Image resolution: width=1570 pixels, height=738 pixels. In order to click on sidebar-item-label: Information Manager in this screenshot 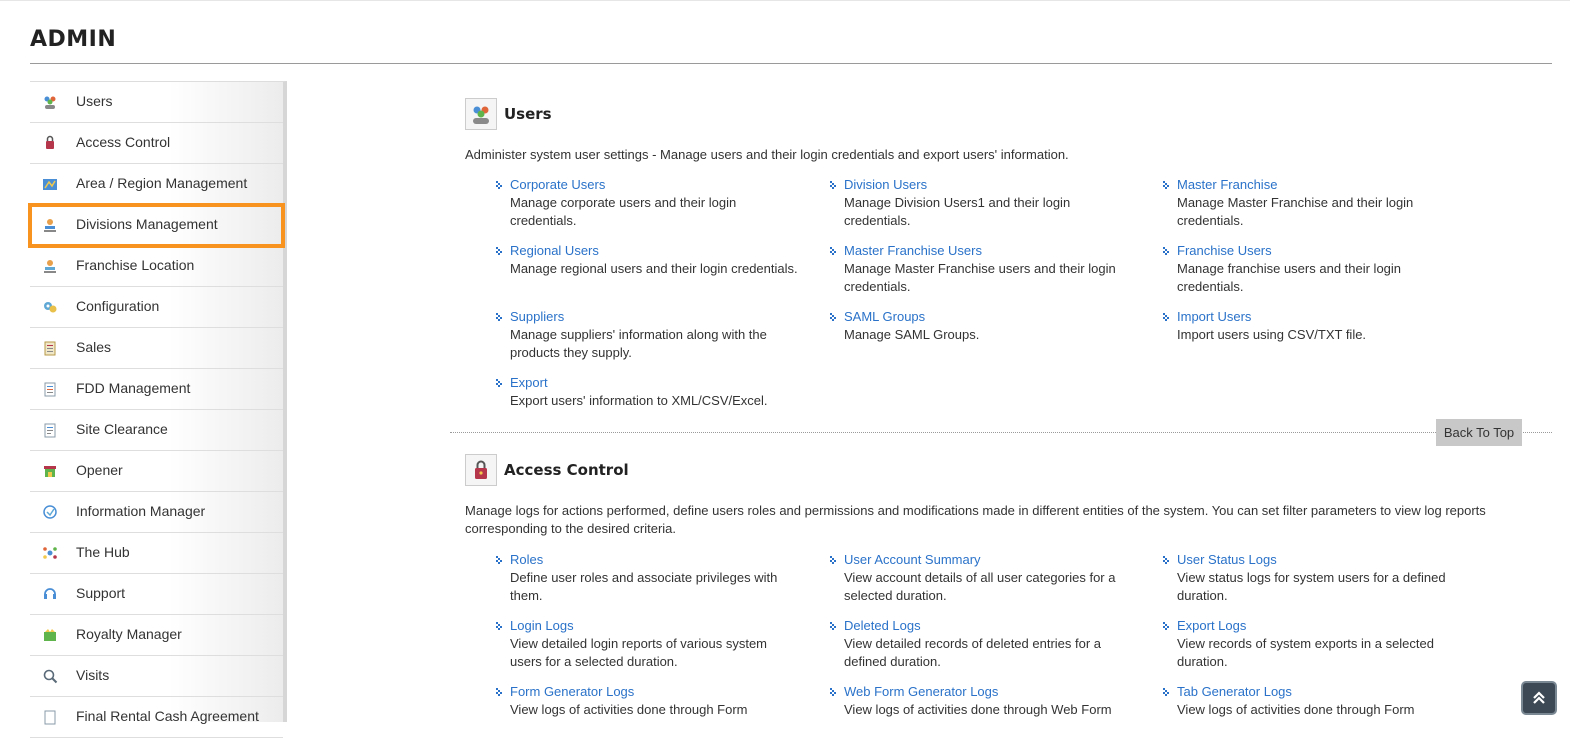, I will do `click(141, 511)`.